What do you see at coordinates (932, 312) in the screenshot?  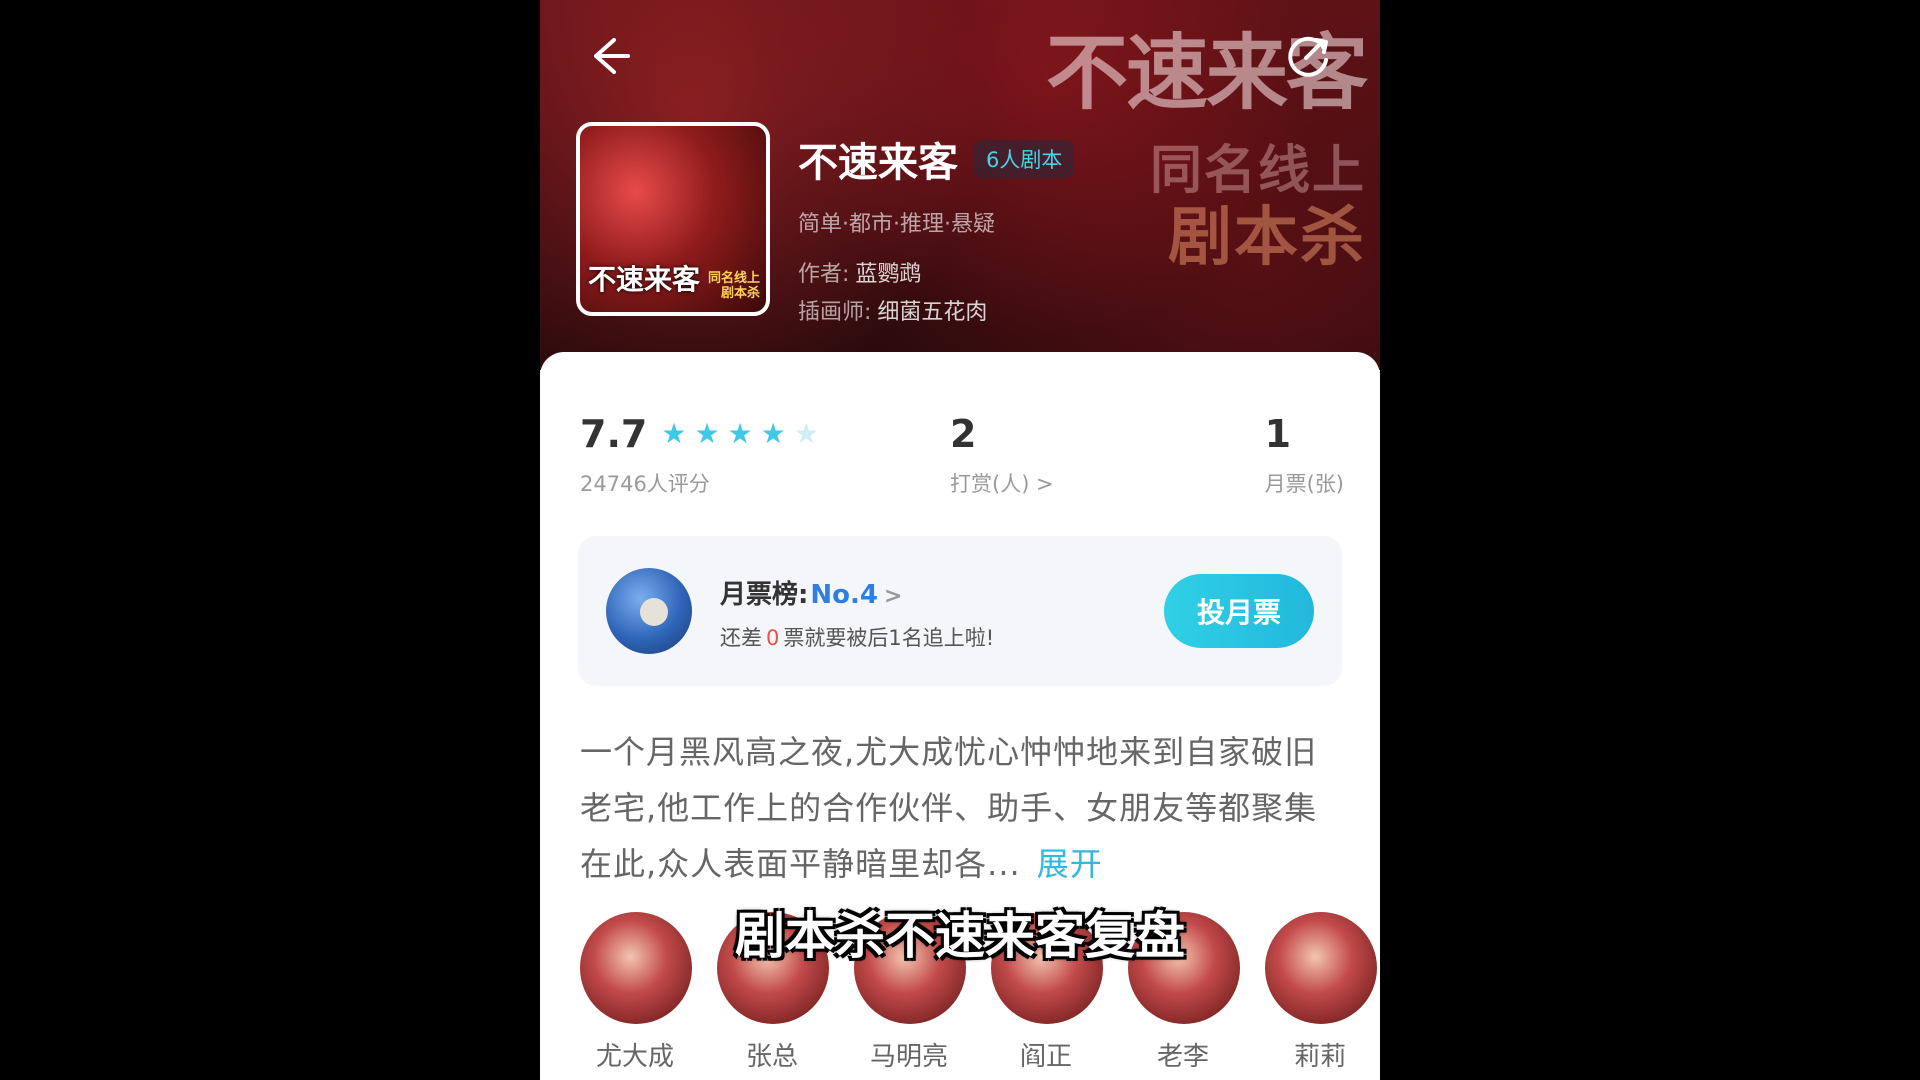 I see `illustrator-name: 细菌五花肉` at bounding box center [932, 312].